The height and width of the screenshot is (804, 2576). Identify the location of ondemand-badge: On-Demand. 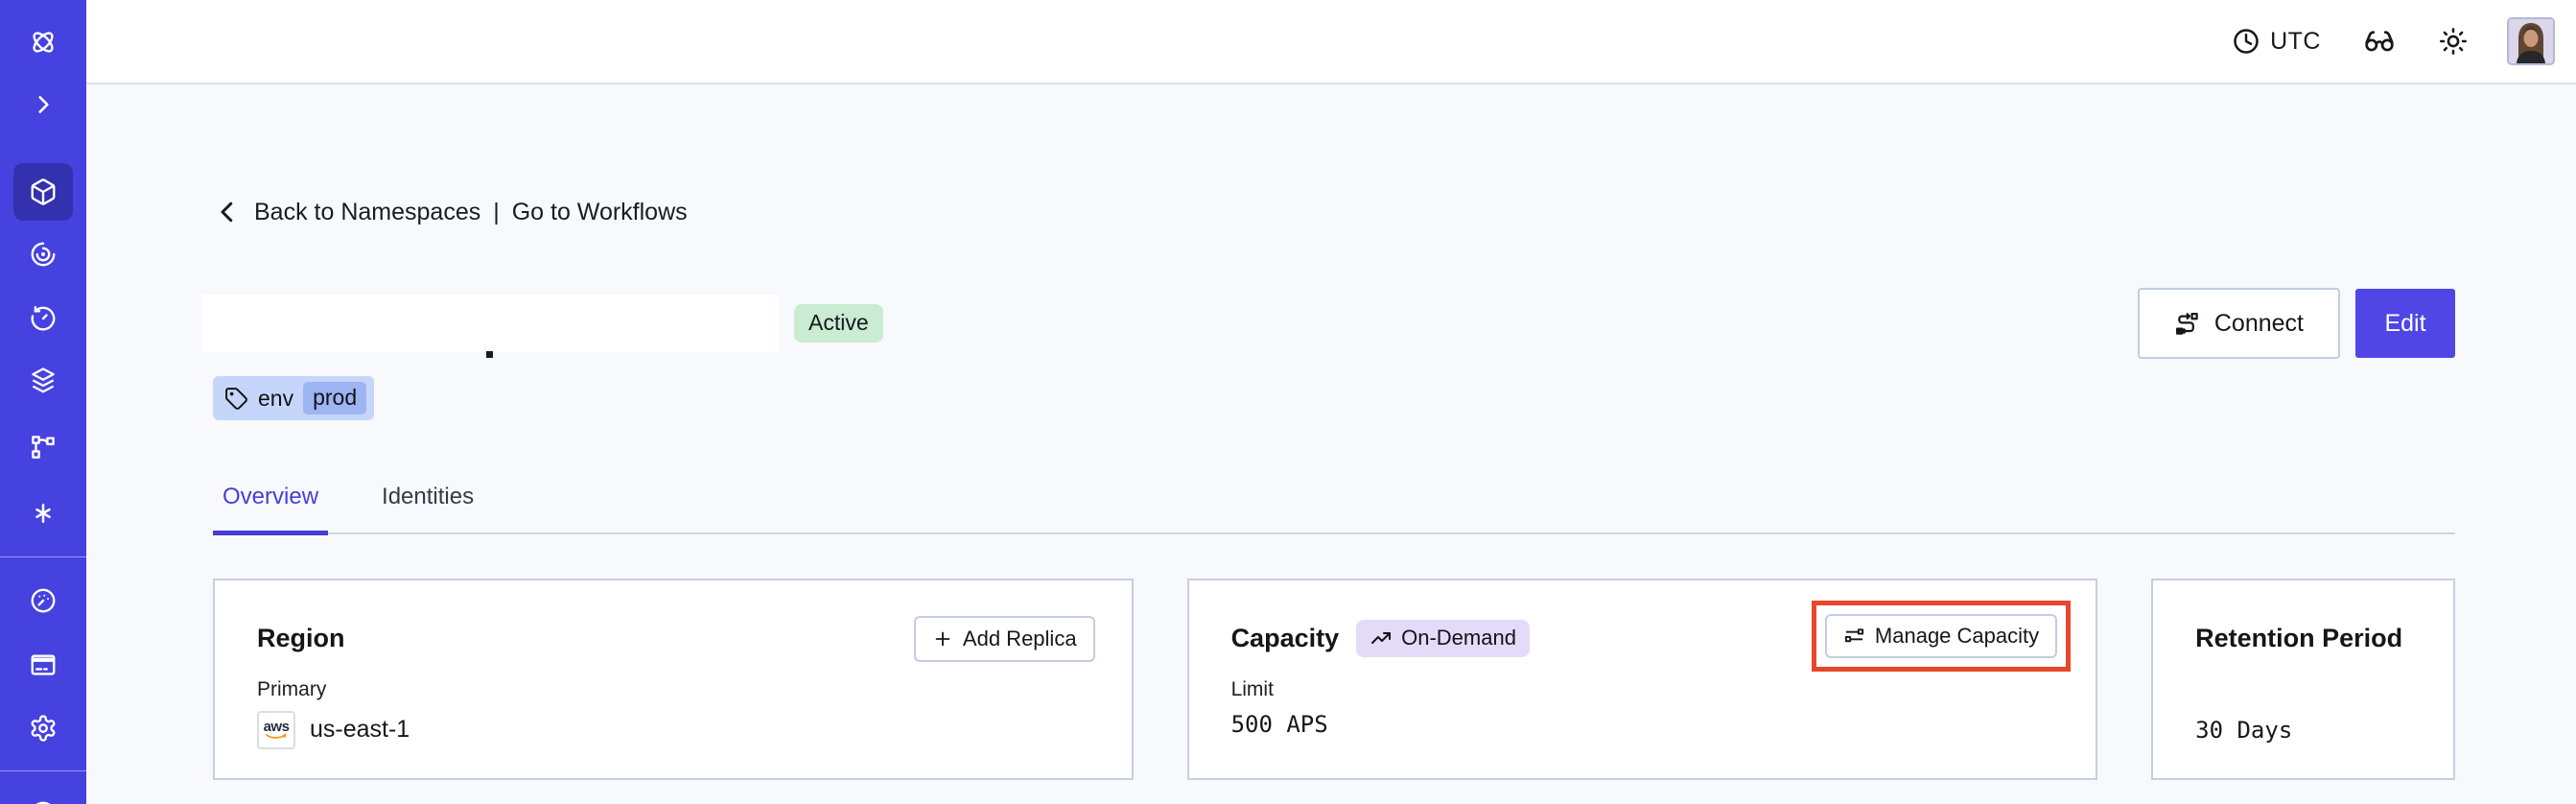
(1443, 639).